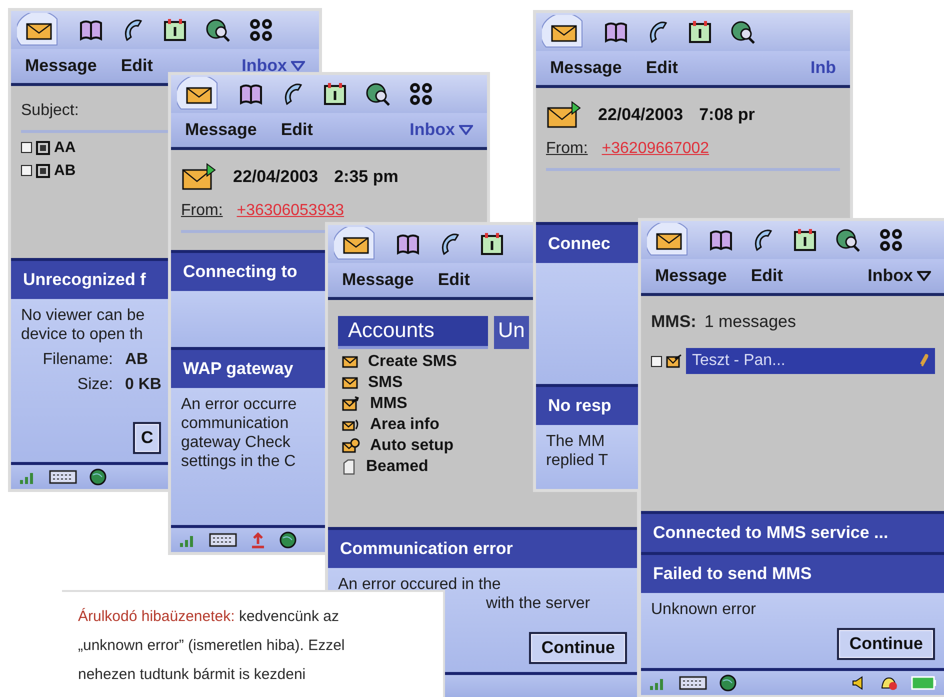 The height and width of the screenshot is (697, 944). Describe the element at coordinates (253, 643) in the screenshot. I see `caption-text: Árulkodó hibaüzenetek: kedvencünk az „unknown error” (ismeretlen hiba). Ezzel nehezen tudtunk bármit is kezdeni` at that location.